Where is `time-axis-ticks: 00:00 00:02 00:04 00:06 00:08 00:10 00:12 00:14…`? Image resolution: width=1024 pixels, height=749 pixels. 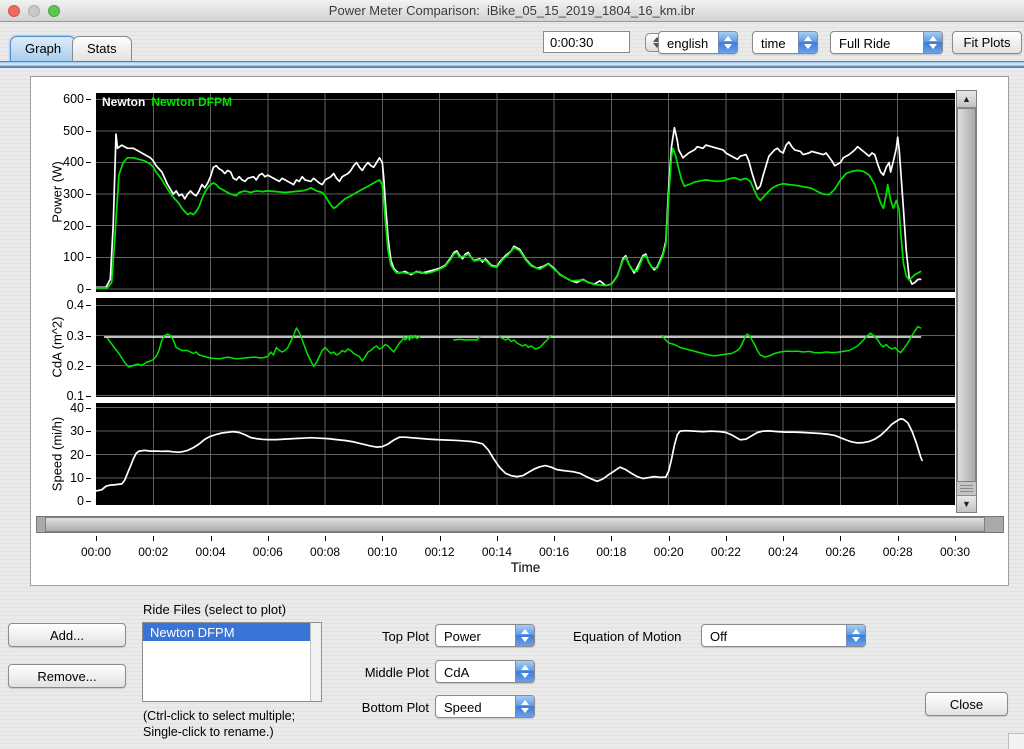
time-axis-ticks: 00:00 00:02 00:04 00:06 00:08 00:10 00:12 00:14… is located at coordinates (525, 549).